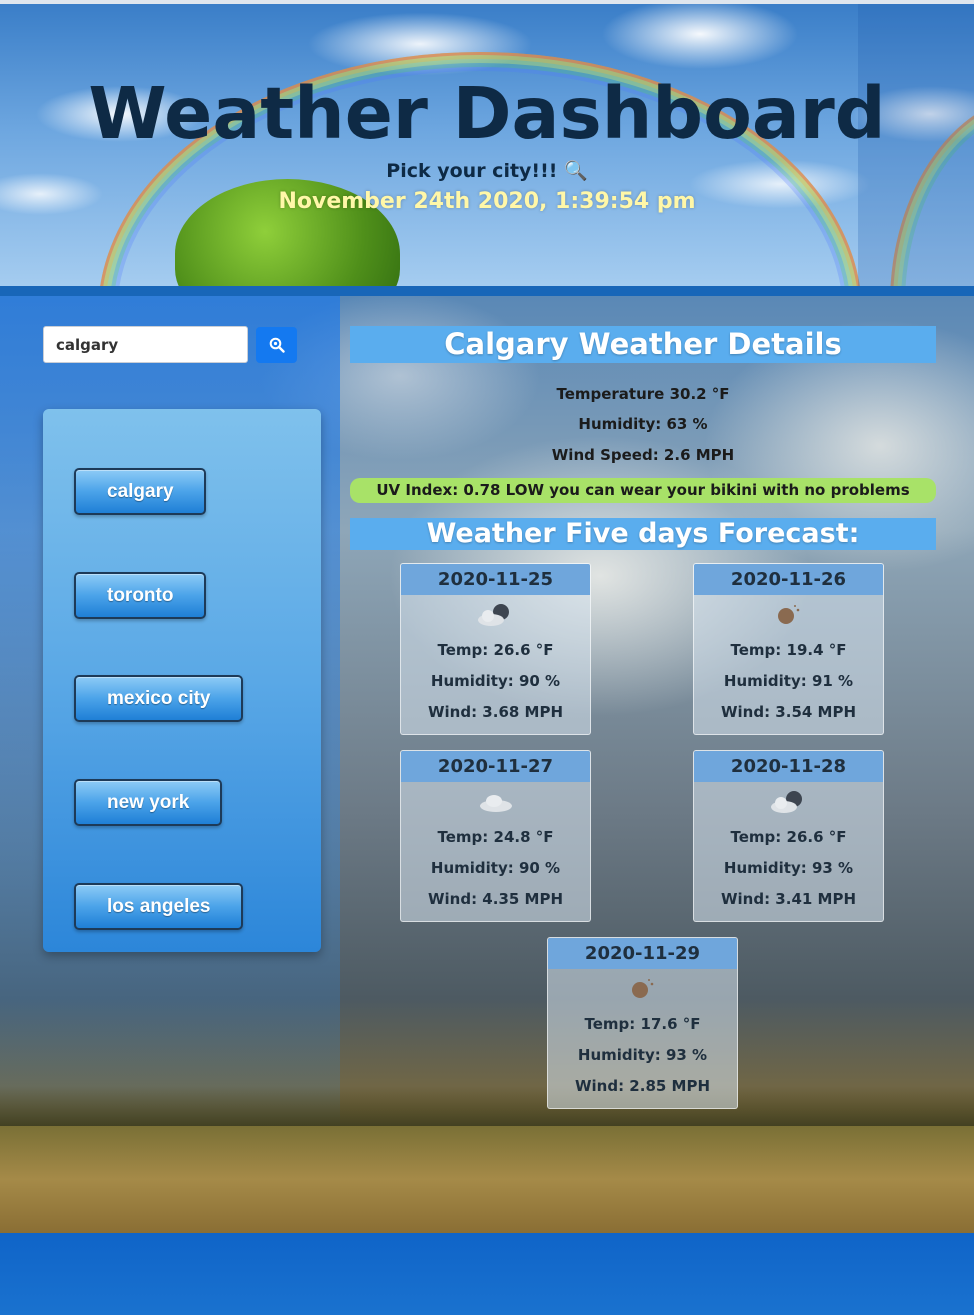 Image resolution: width=974 pixels, height=1315 pixels. I want to click on forecast-date: 2020-11-27, so click(495, 766).